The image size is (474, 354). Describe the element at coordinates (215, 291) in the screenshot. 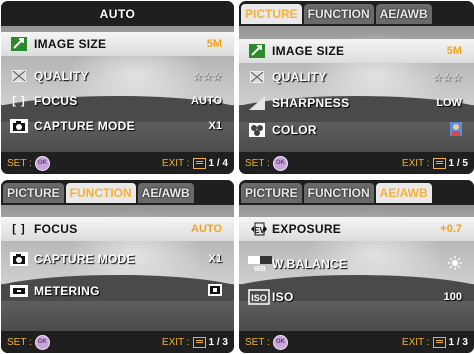

I see `metering-mode-indicator` at that location.